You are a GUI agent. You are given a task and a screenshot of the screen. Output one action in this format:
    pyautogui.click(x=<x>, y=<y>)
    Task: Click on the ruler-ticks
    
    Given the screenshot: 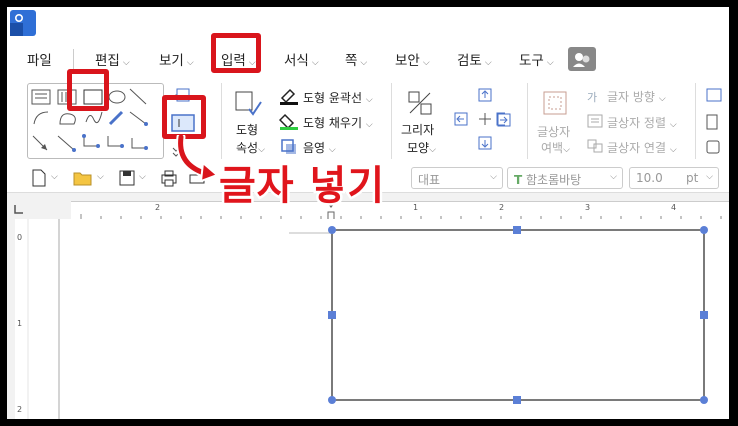 What is the action you would take?
    pyautogui.click(x=401, y=212)
    